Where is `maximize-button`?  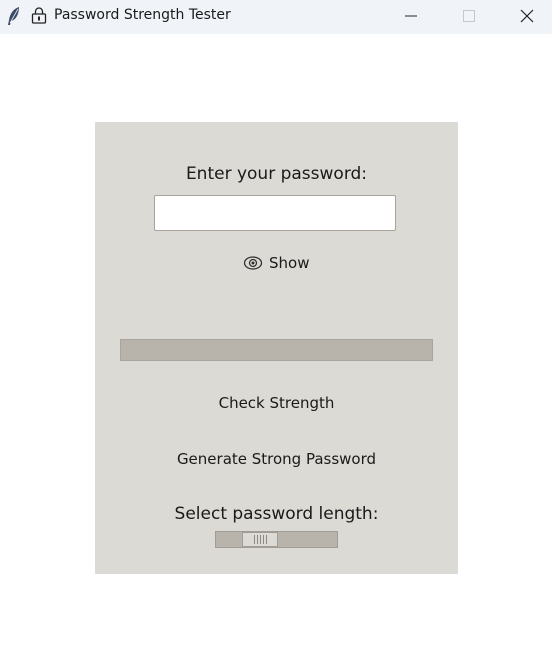 maximize-button is located at coordinates (469, 16).